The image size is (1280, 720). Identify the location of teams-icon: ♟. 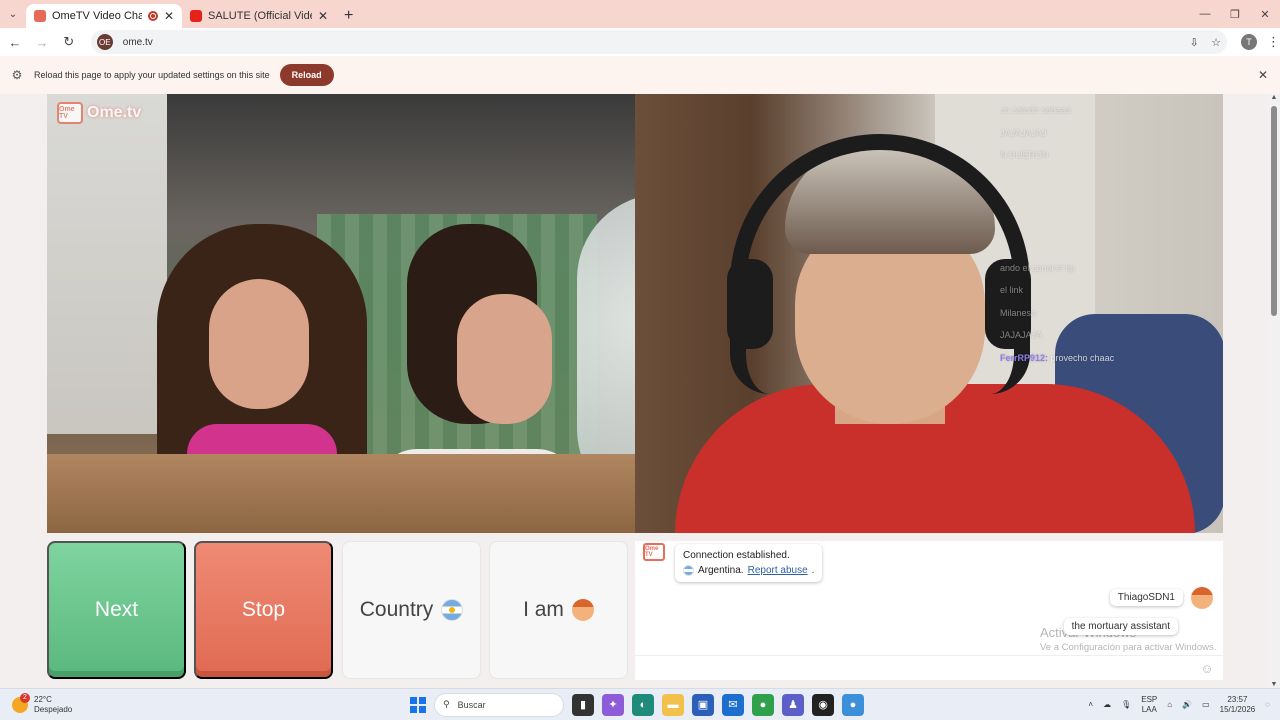
(793, 704).